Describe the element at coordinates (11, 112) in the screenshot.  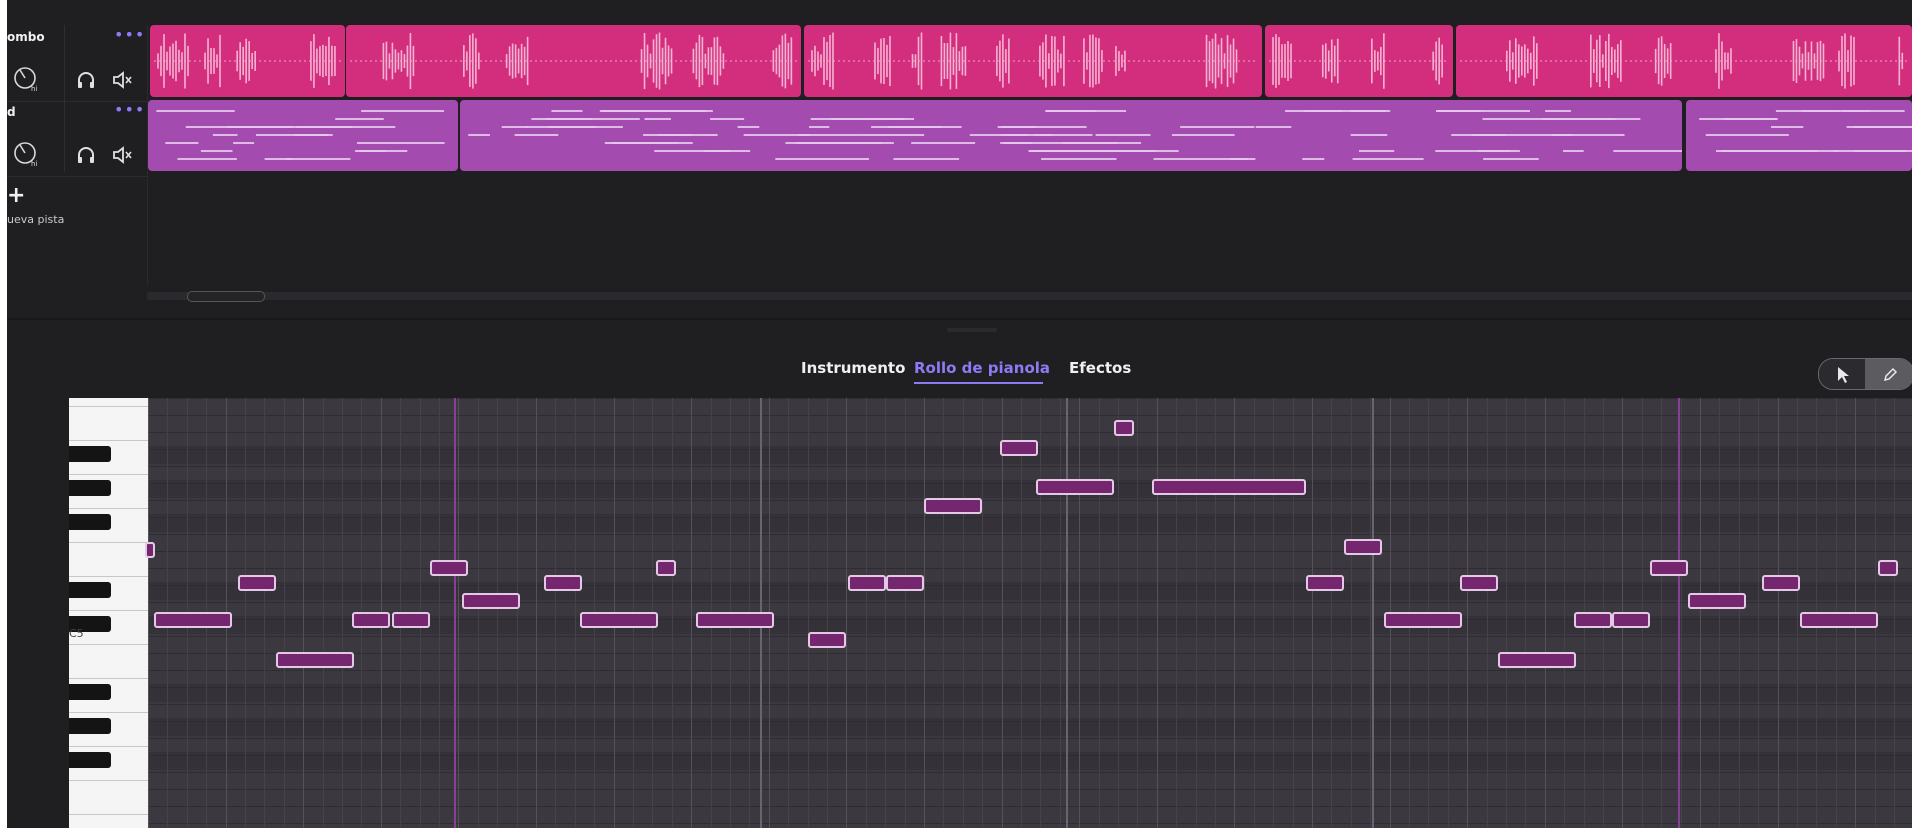
I see `track-name: d` at that location.